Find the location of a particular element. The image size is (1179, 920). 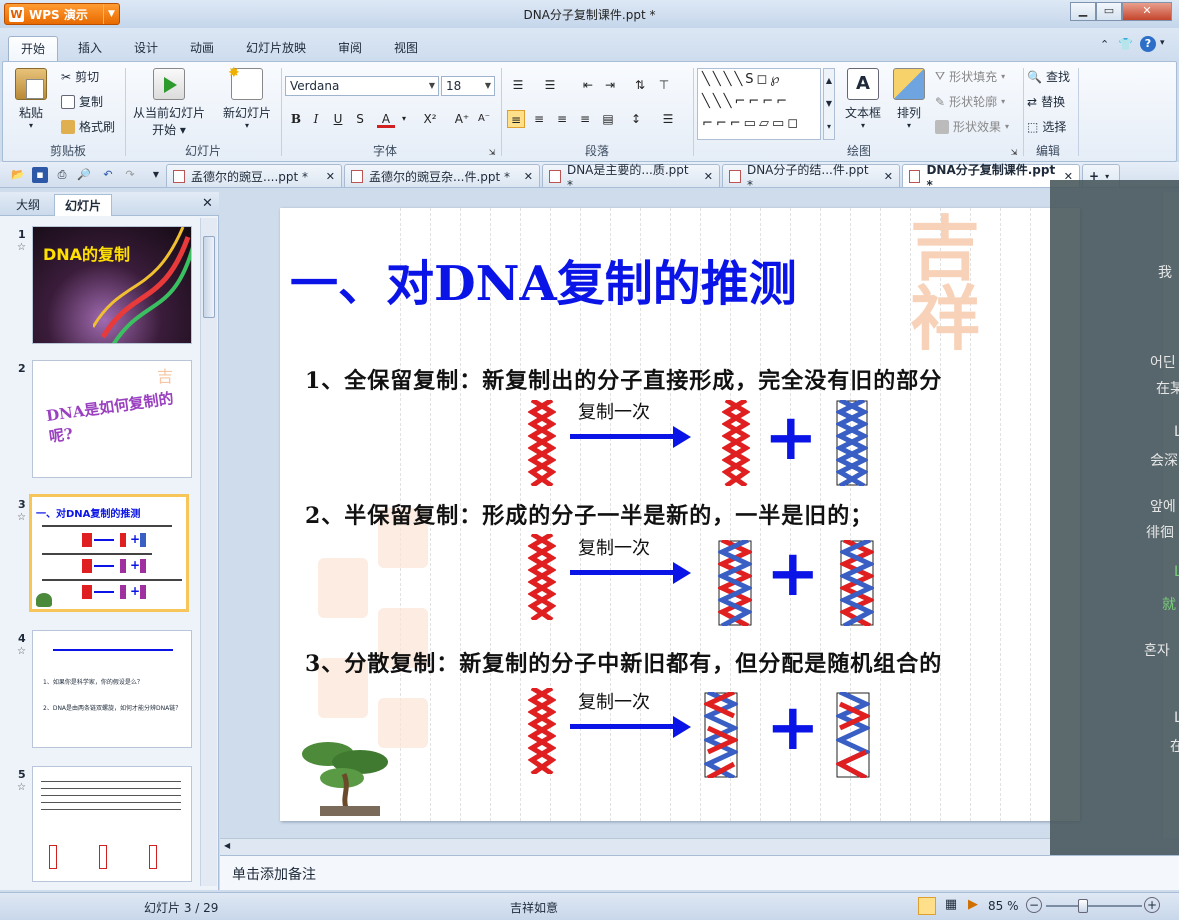

paste-button: 粘贴 ▾ is located at coordinates (31, 99).